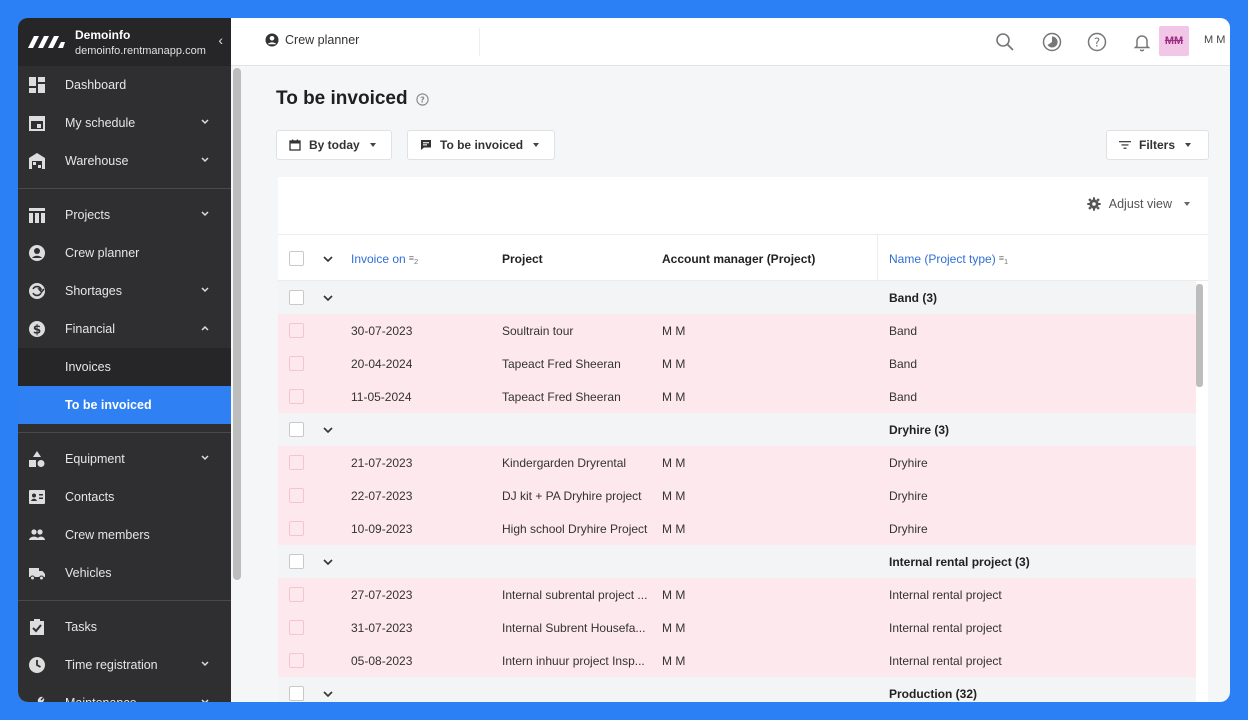  What do you see at coordinates (1157, 145) in the screenshot?
I see `filters-button: Filters` at bounding box center [1157, 145].